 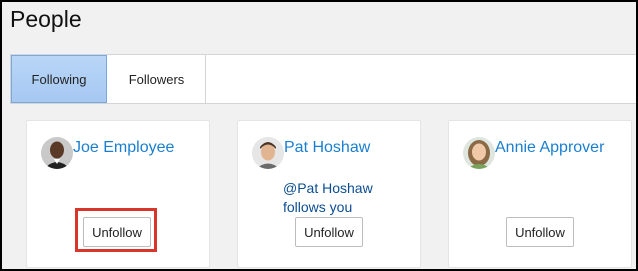 What do you see at coordinates (318, 207) in the screenshot?
I see `follows-status: follows you` at bounding box center [318, 207].